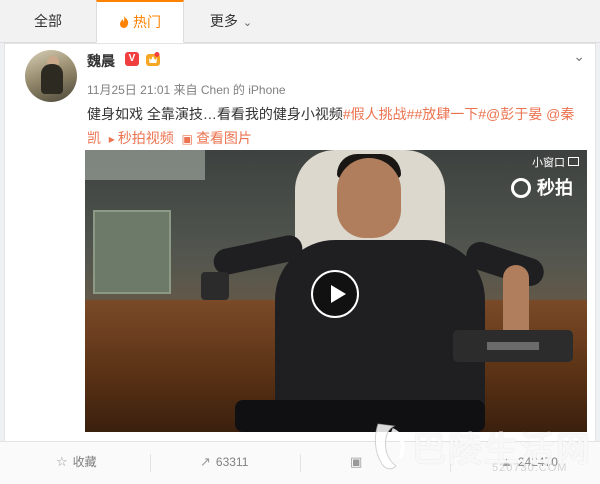  Describe the element at coordinates (153, 59) in the screenshot. I see `member-crown-icon` at that location.